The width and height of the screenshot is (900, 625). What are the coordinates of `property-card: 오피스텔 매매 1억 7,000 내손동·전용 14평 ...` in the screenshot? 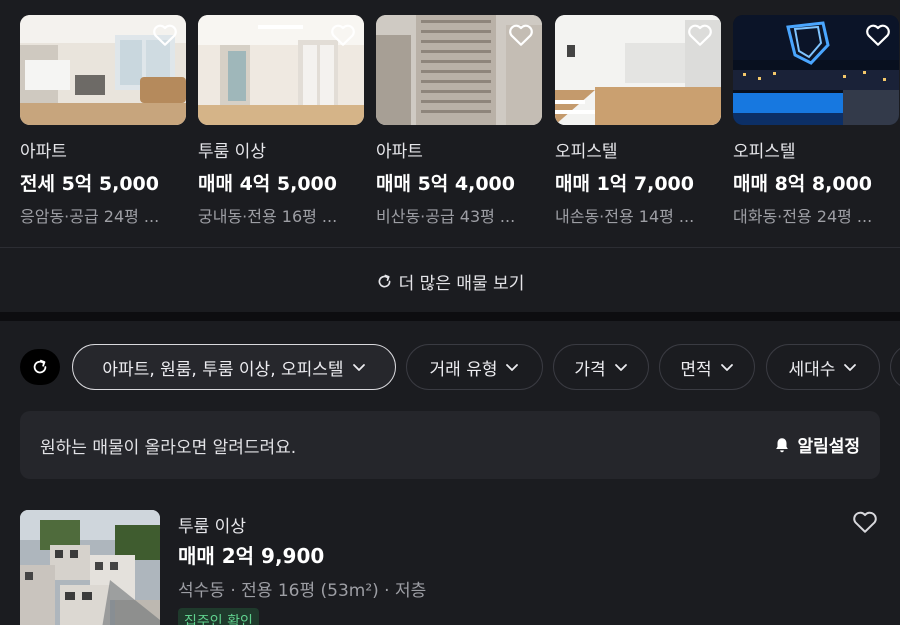 It's located at (638, 120).